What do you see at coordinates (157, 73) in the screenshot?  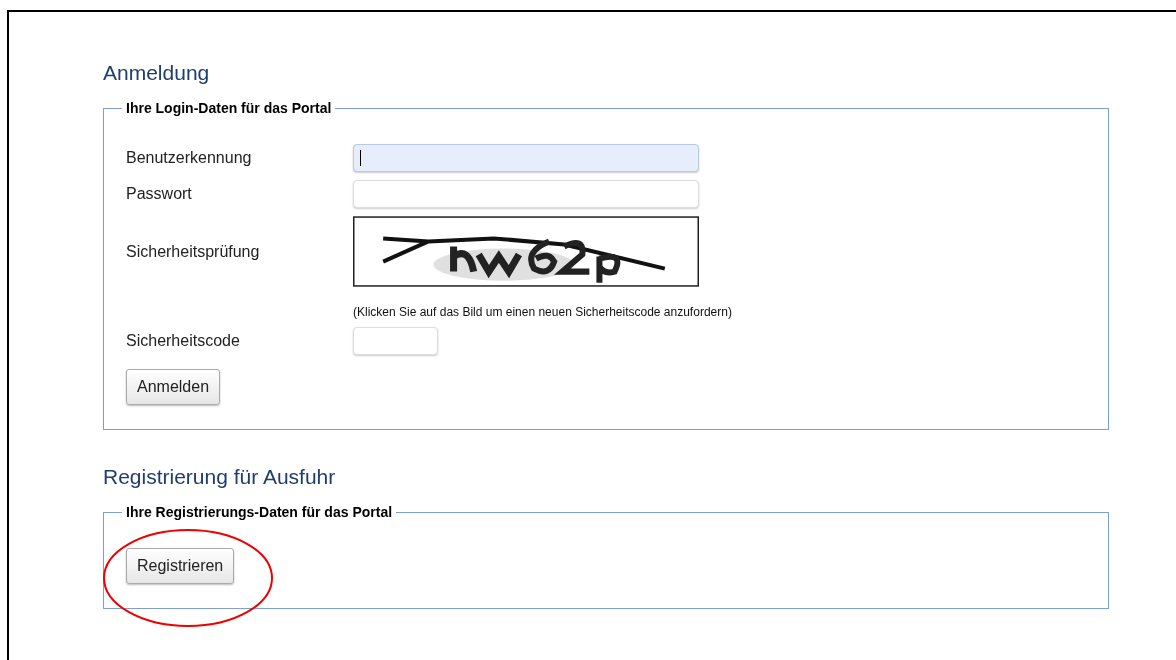 I see `section-title: Anmeldung` at bounding box center [157, 73].